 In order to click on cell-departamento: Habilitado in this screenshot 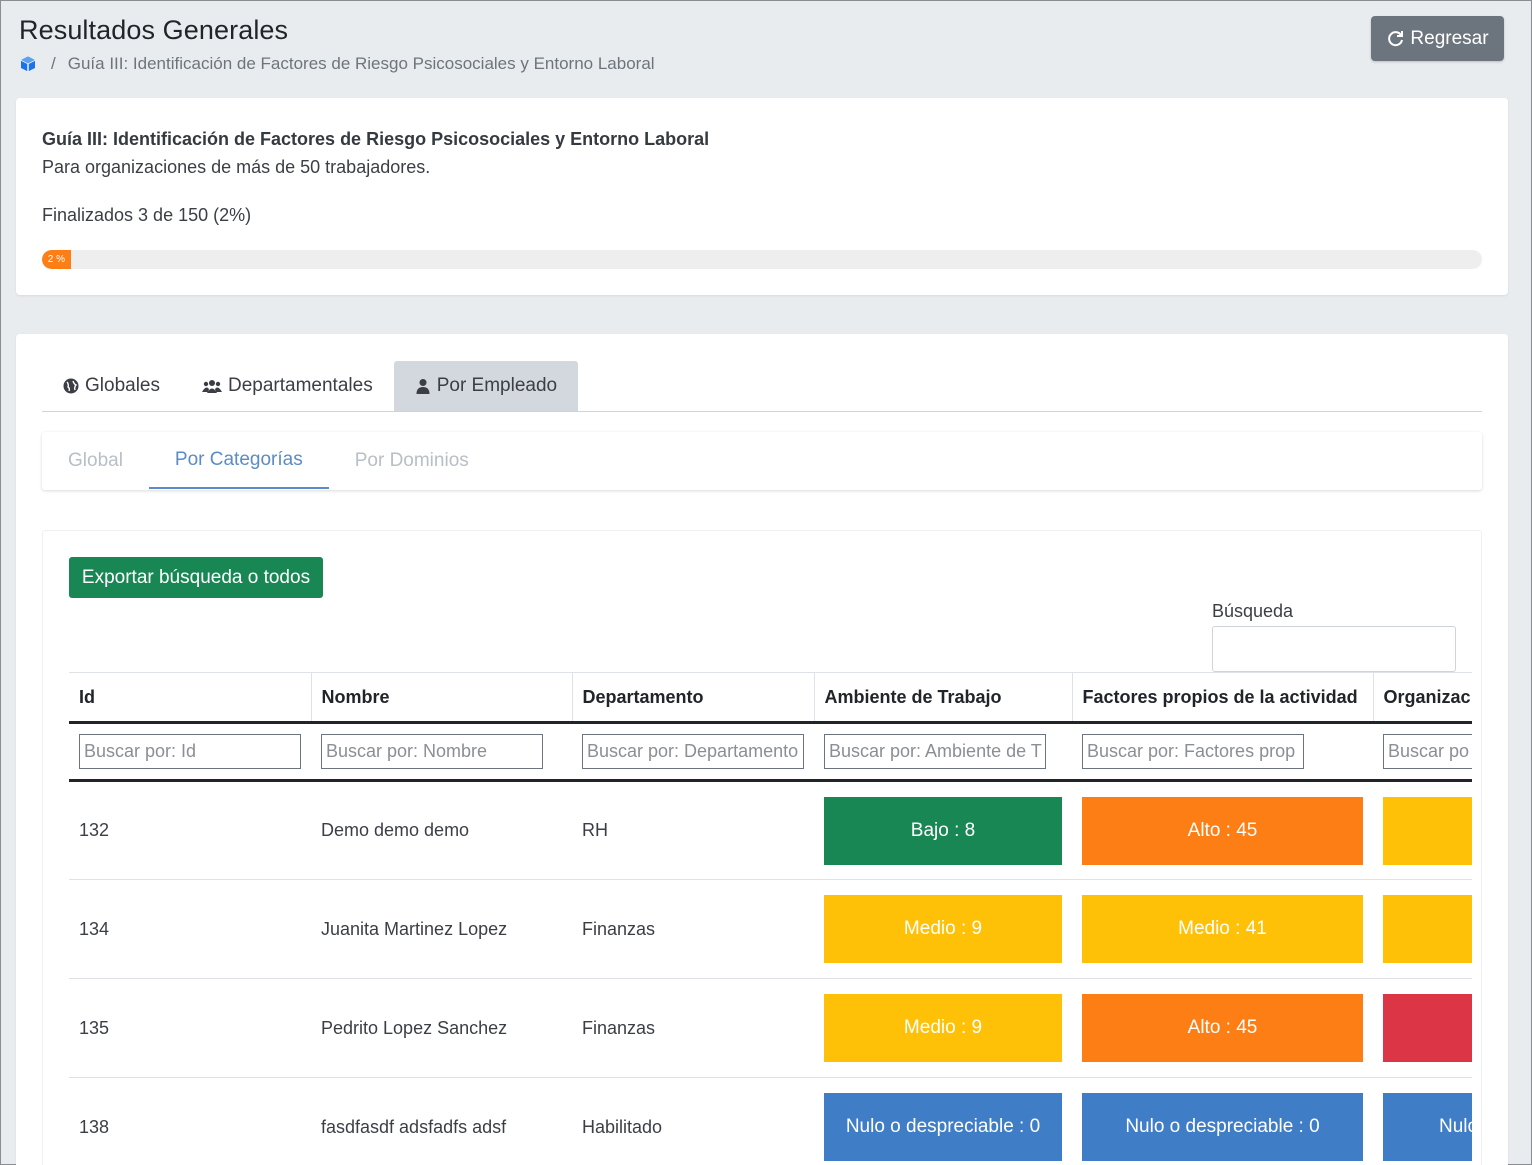, I will do `click(693, 1121)`.